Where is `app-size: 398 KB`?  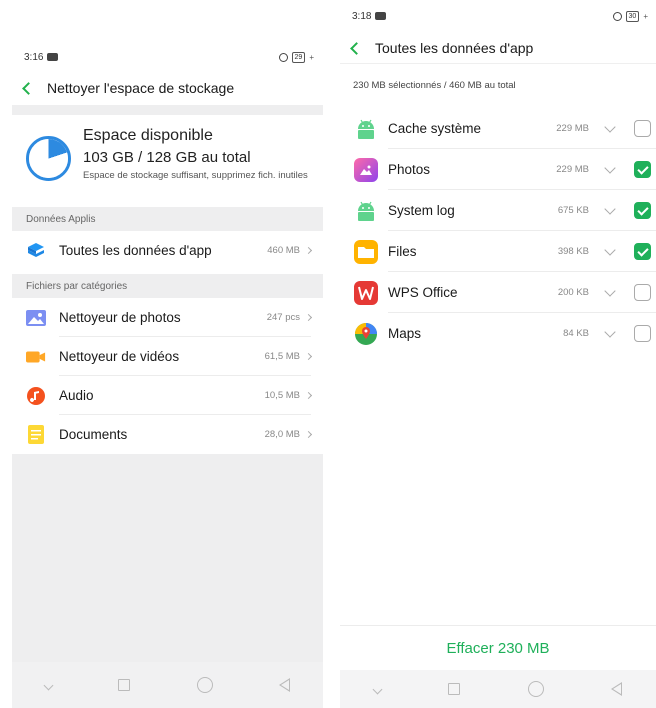
app-size: 398 KB is located at coordinates (573, 251).